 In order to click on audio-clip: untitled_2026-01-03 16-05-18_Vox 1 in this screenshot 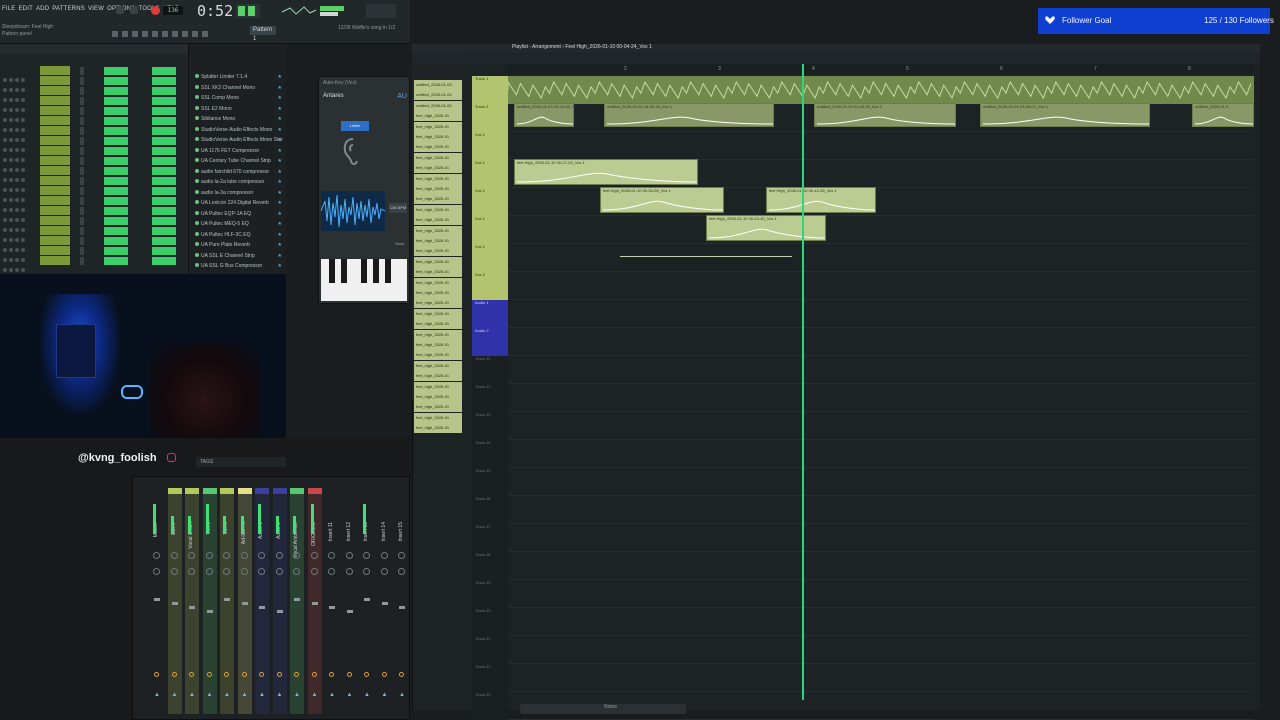, I will do `click(689, 115)`.